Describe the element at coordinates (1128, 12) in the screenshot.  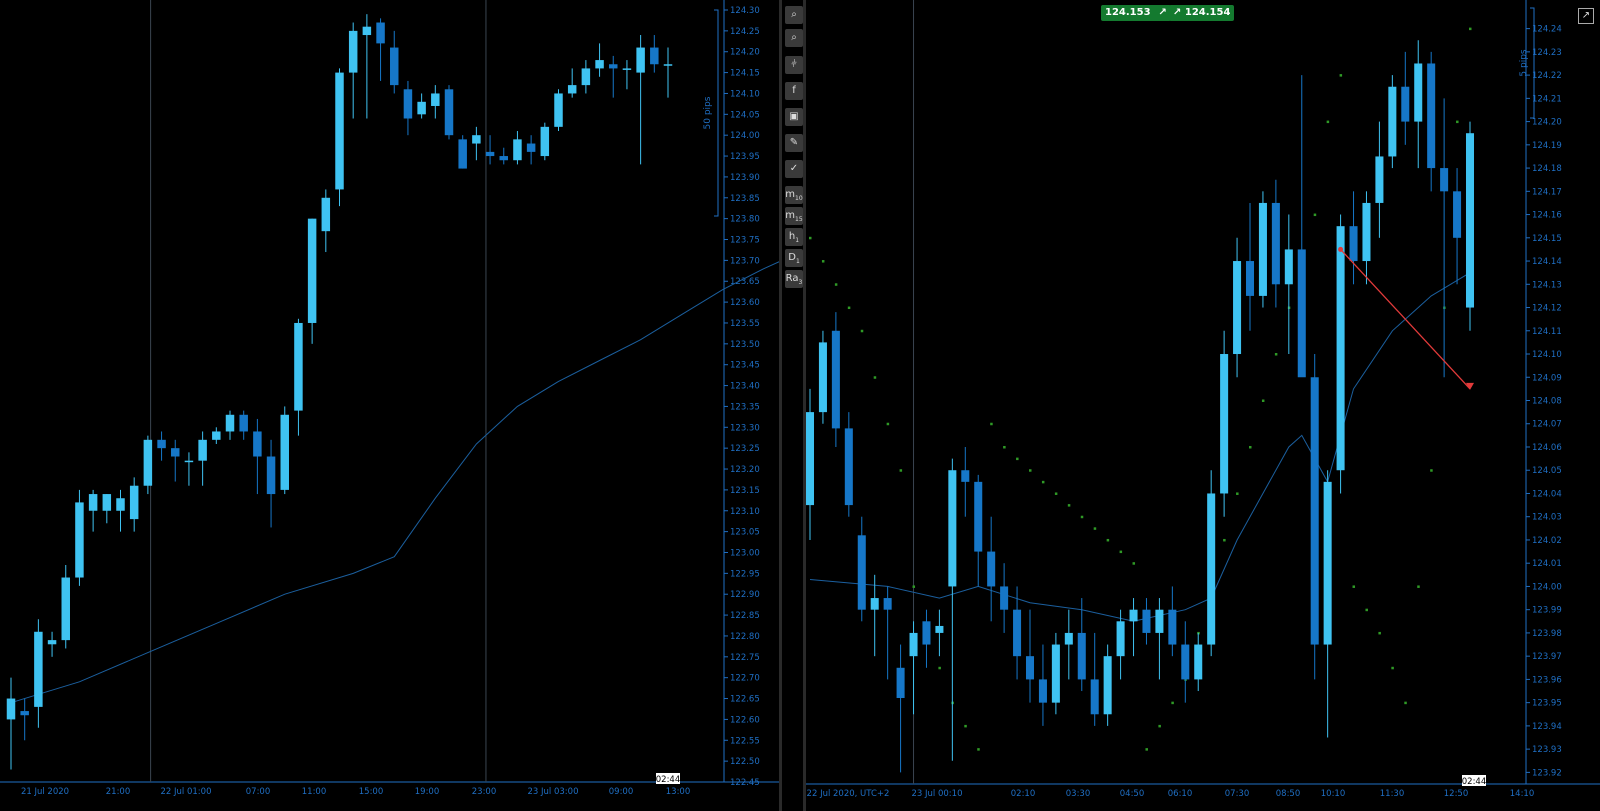
I see `sell-price: 124.153` at that location.